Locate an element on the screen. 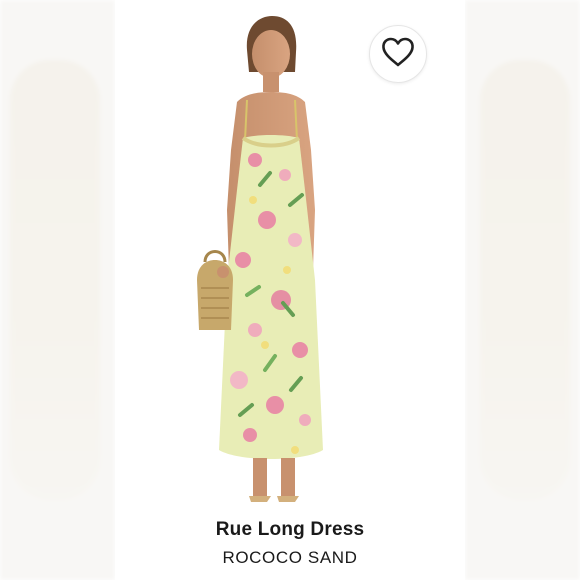  heart-outline-icon is located at coordinates (398, 54).